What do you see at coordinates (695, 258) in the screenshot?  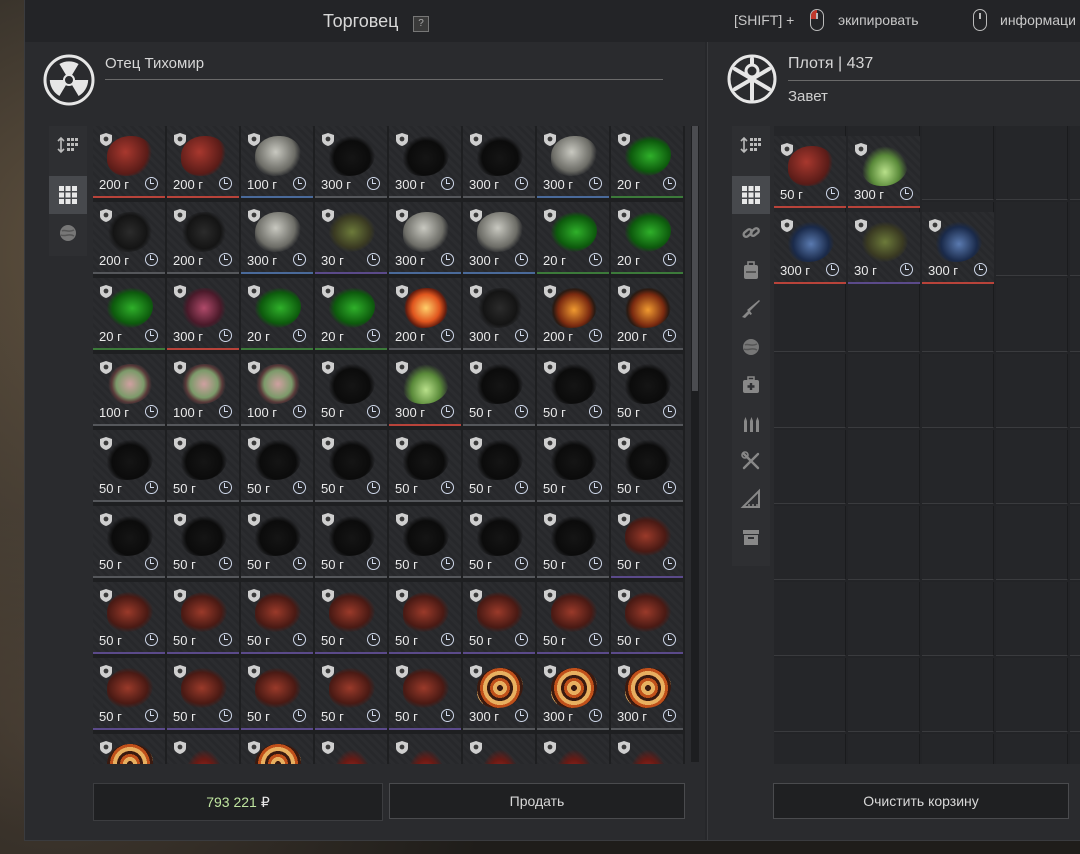 I see `scrollbar-thumb` at bounding box center [695, 258].